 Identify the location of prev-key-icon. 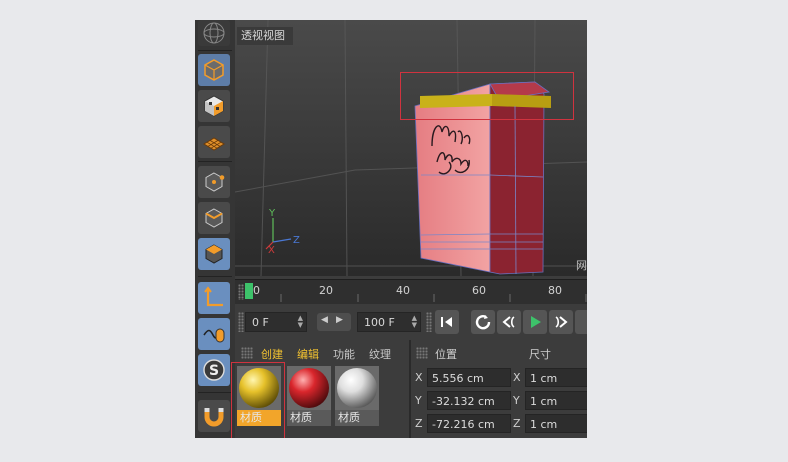
(483, 322).